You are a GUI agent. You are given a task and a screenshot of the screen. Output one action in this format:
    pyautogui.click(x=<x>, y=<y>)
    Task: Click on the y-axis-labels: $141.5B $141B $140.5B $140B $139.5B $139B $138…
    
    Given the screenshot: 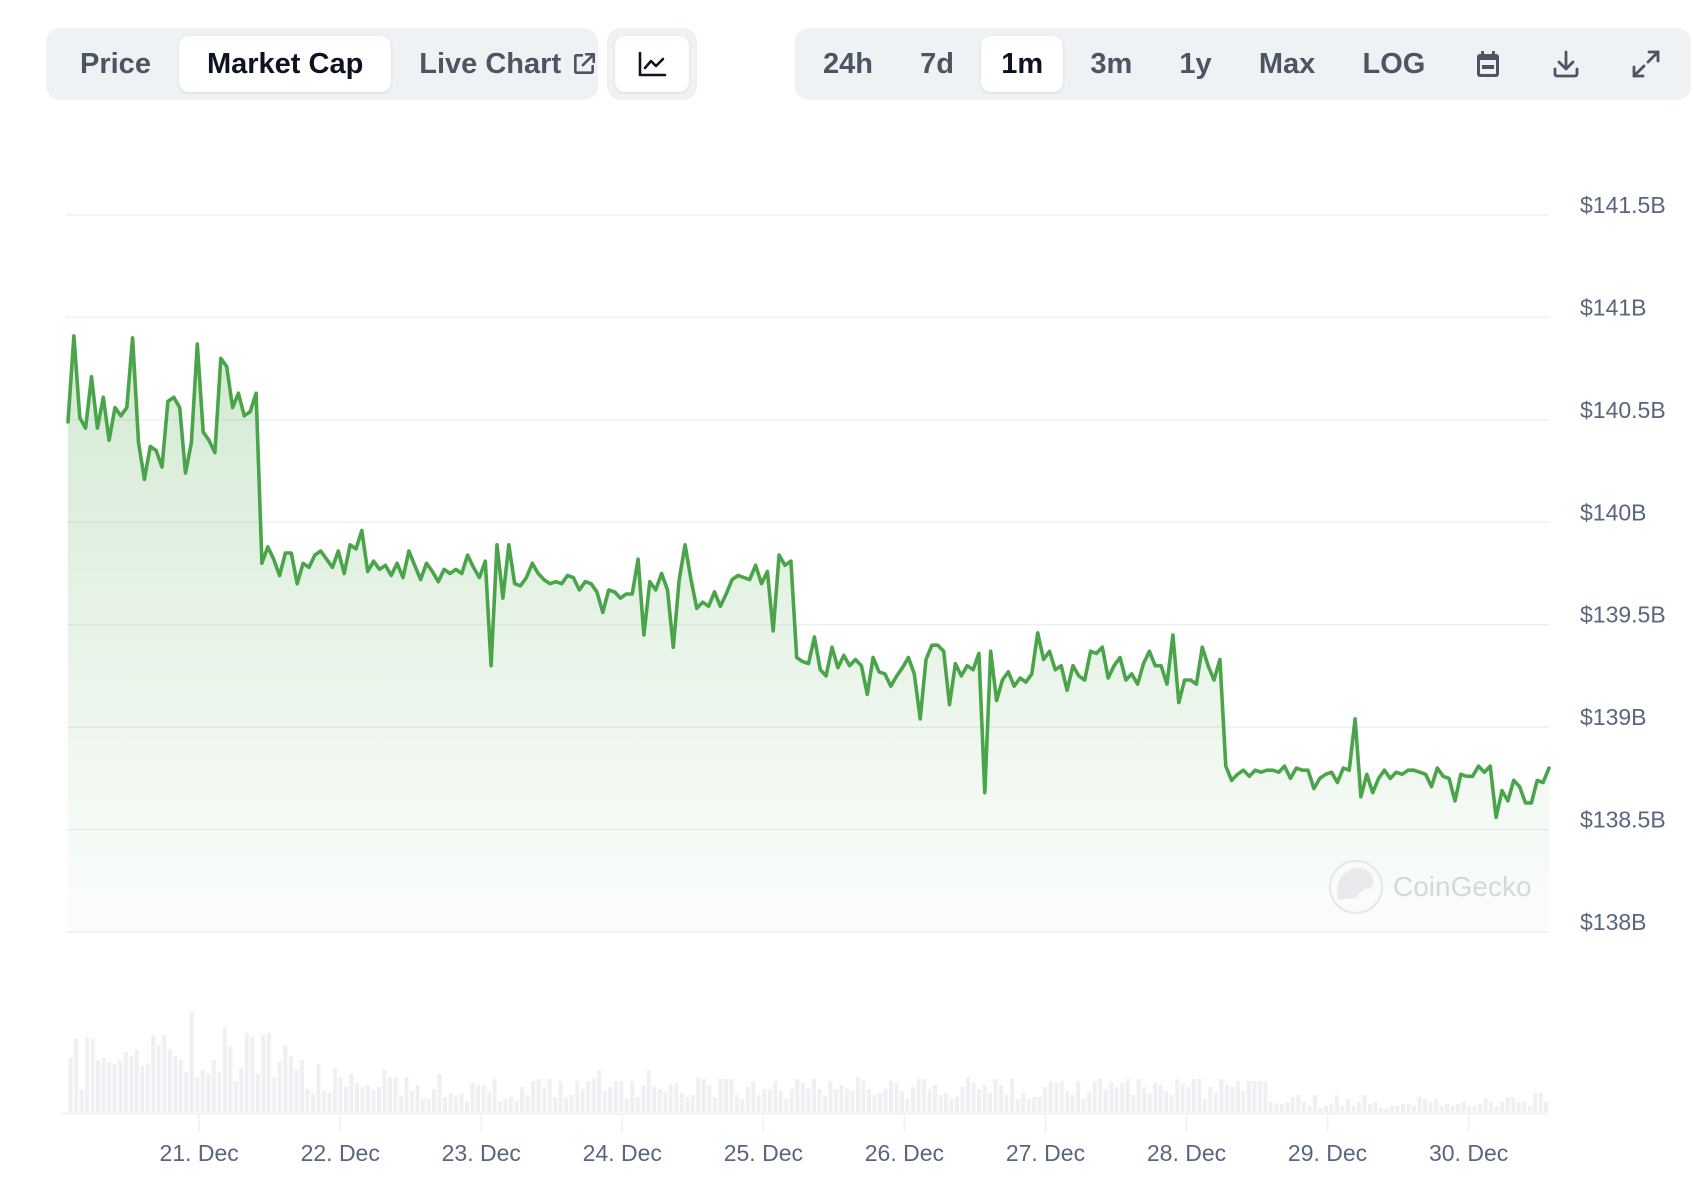 What is the action you would take?
    pyautogui.click(x=1623, y=563)
    